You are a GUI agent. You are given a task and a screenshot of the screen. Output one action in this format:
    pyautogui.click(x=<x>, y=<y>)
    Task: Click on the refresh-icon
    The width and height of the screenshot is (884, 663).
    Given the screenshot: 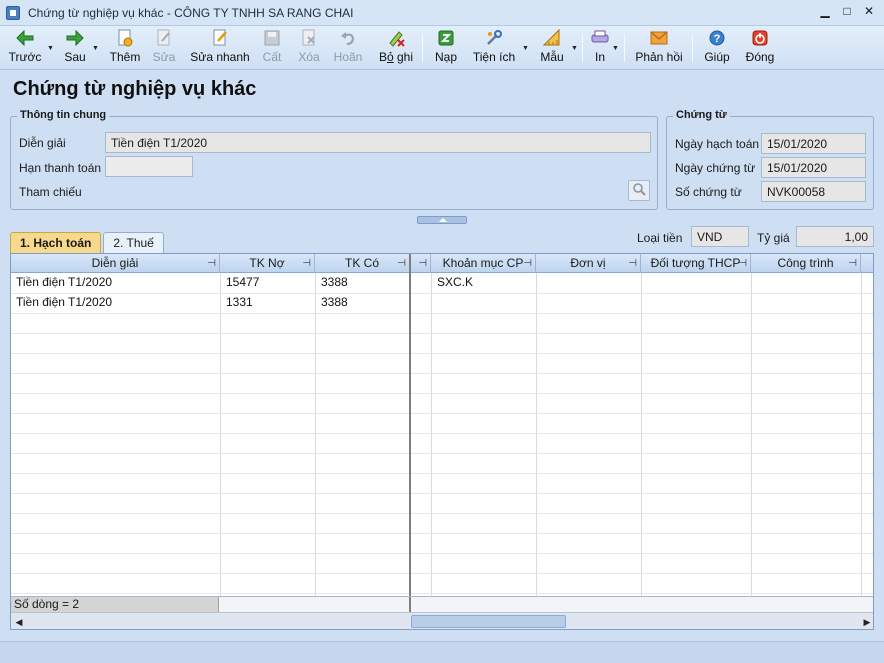 What is the action you would take?
    pyautogui.click(x=446, y=38)
    